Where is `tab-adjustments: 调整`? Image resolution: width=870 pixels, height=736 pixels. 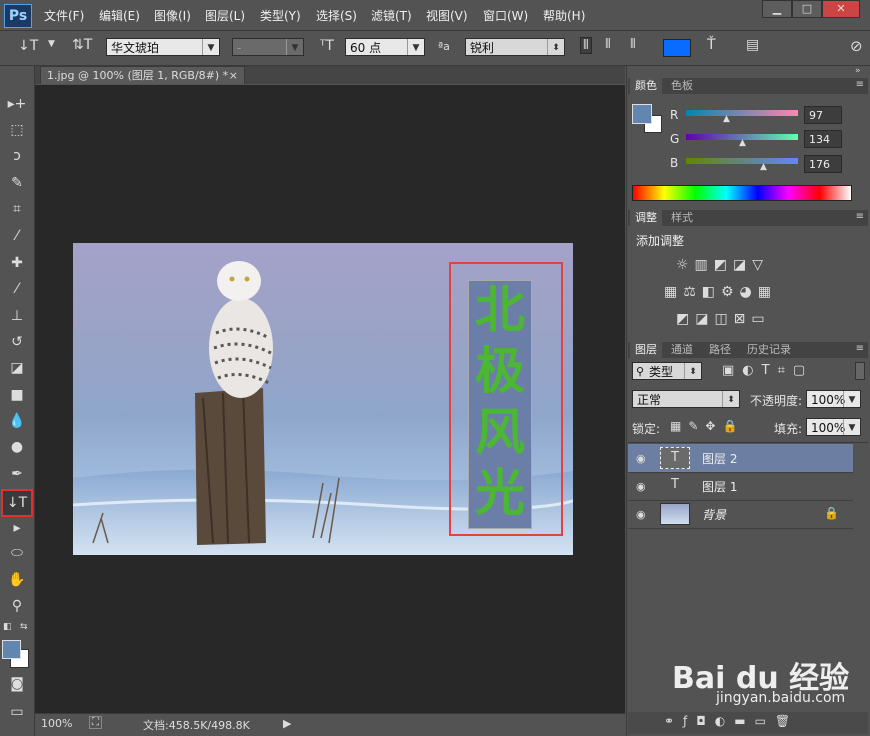 tab-adjustments: 调整 is located at coordinates (646, 218).